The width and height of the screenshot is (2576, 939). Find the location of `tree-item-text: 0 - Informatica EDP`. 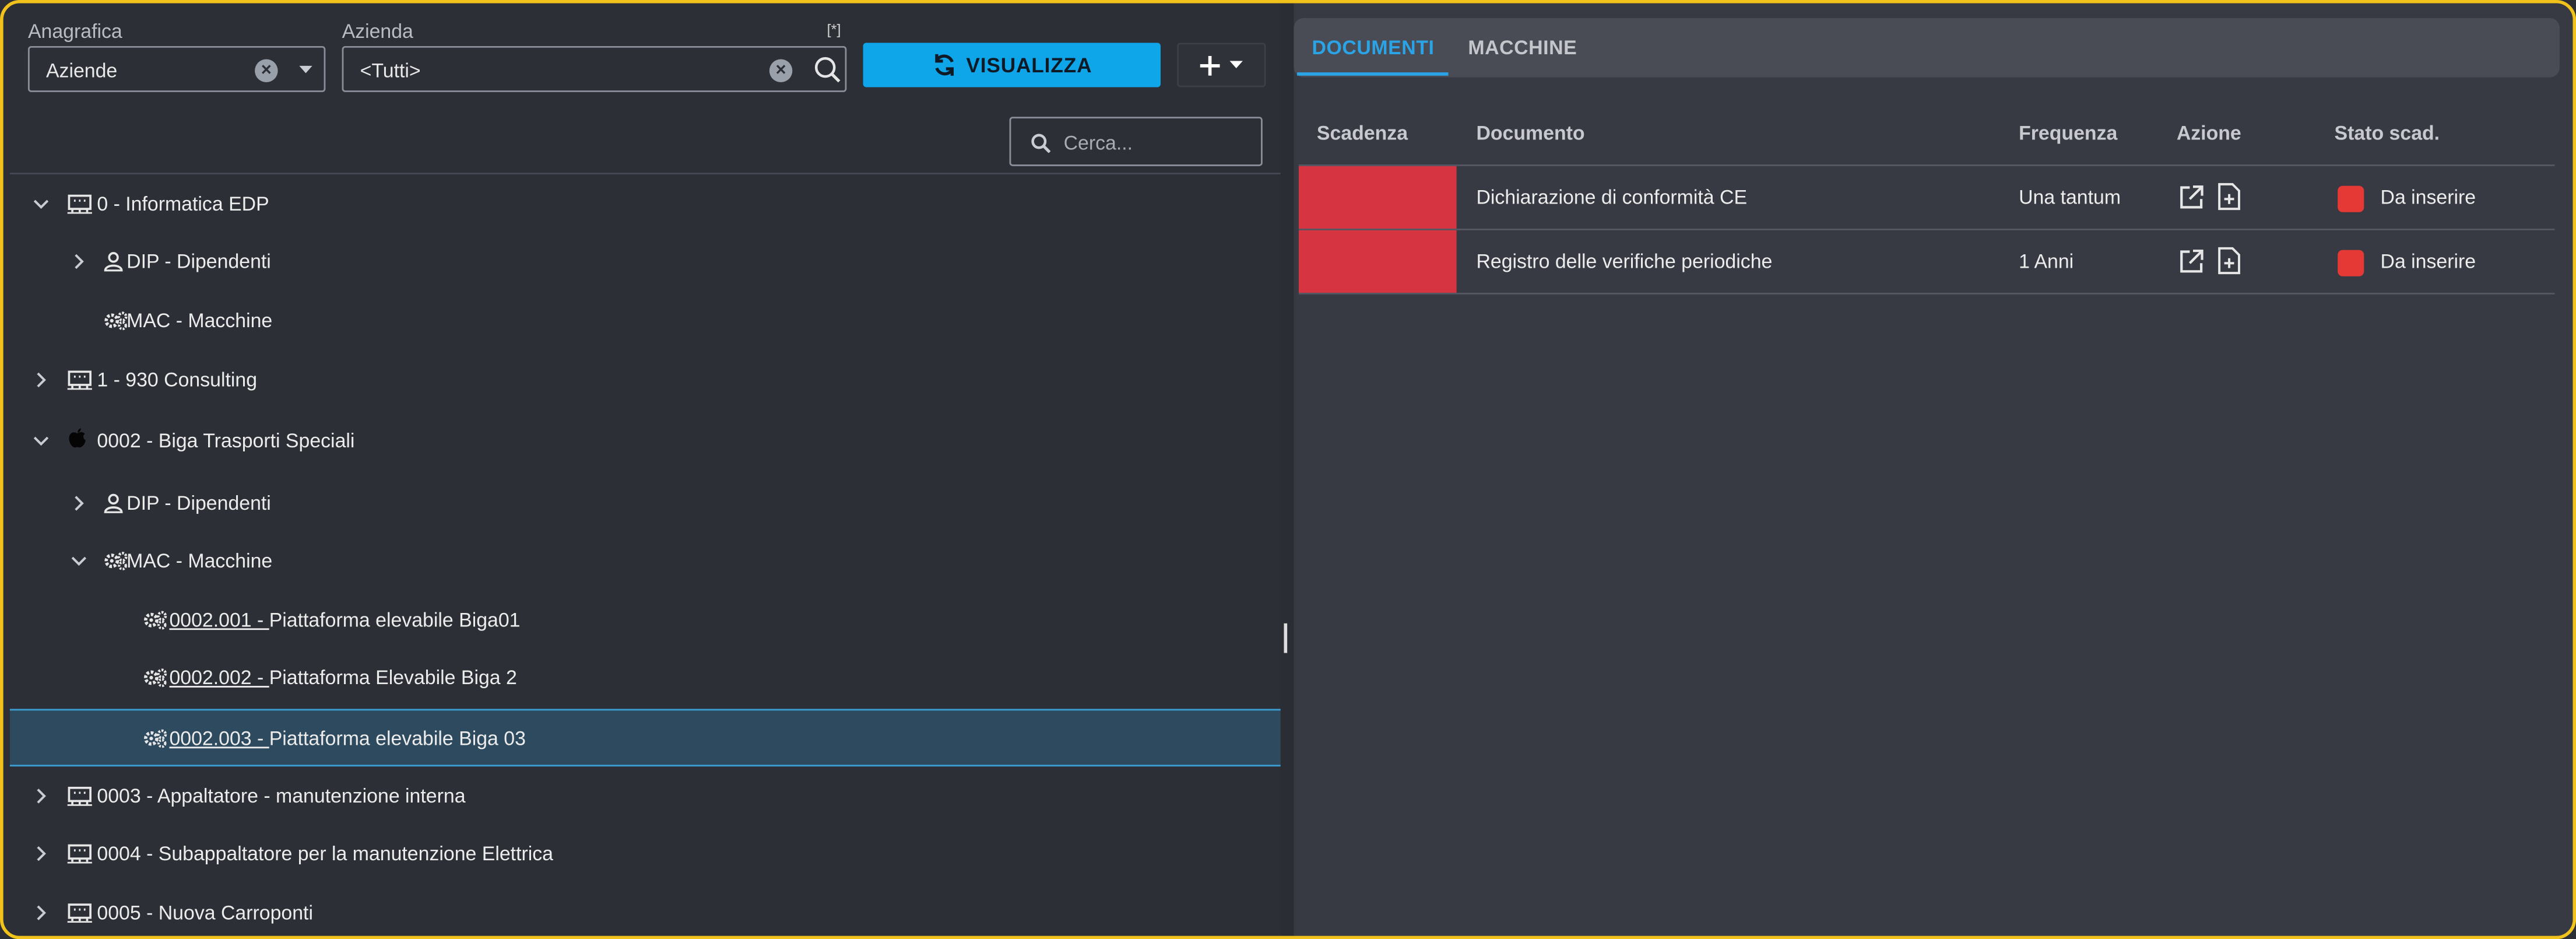

tree-item-text: 0 - Informatica EDP is located at coordinates (183, 204).